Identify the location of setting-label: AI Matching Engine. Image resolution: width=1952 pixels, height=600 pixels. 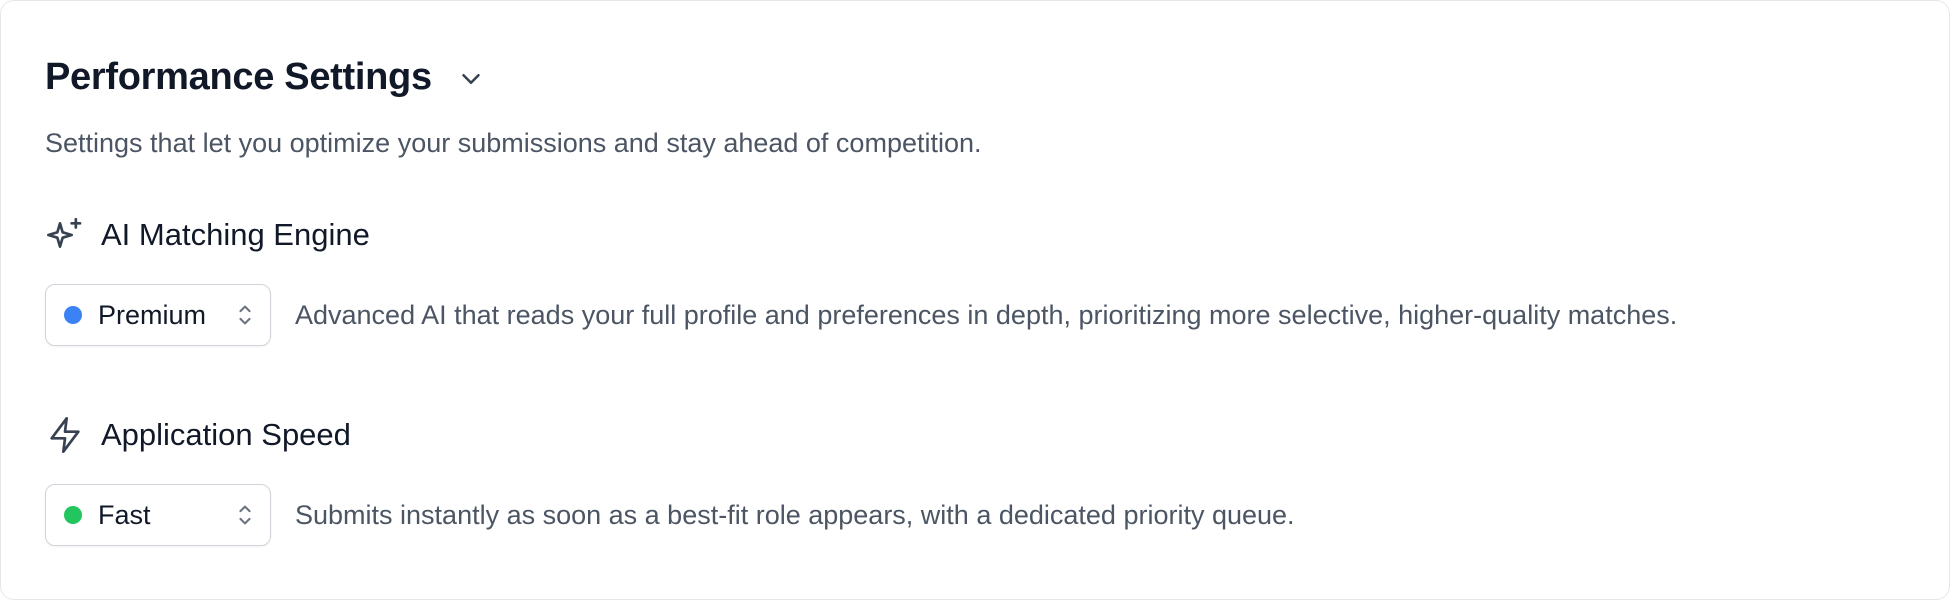
(235, 234).